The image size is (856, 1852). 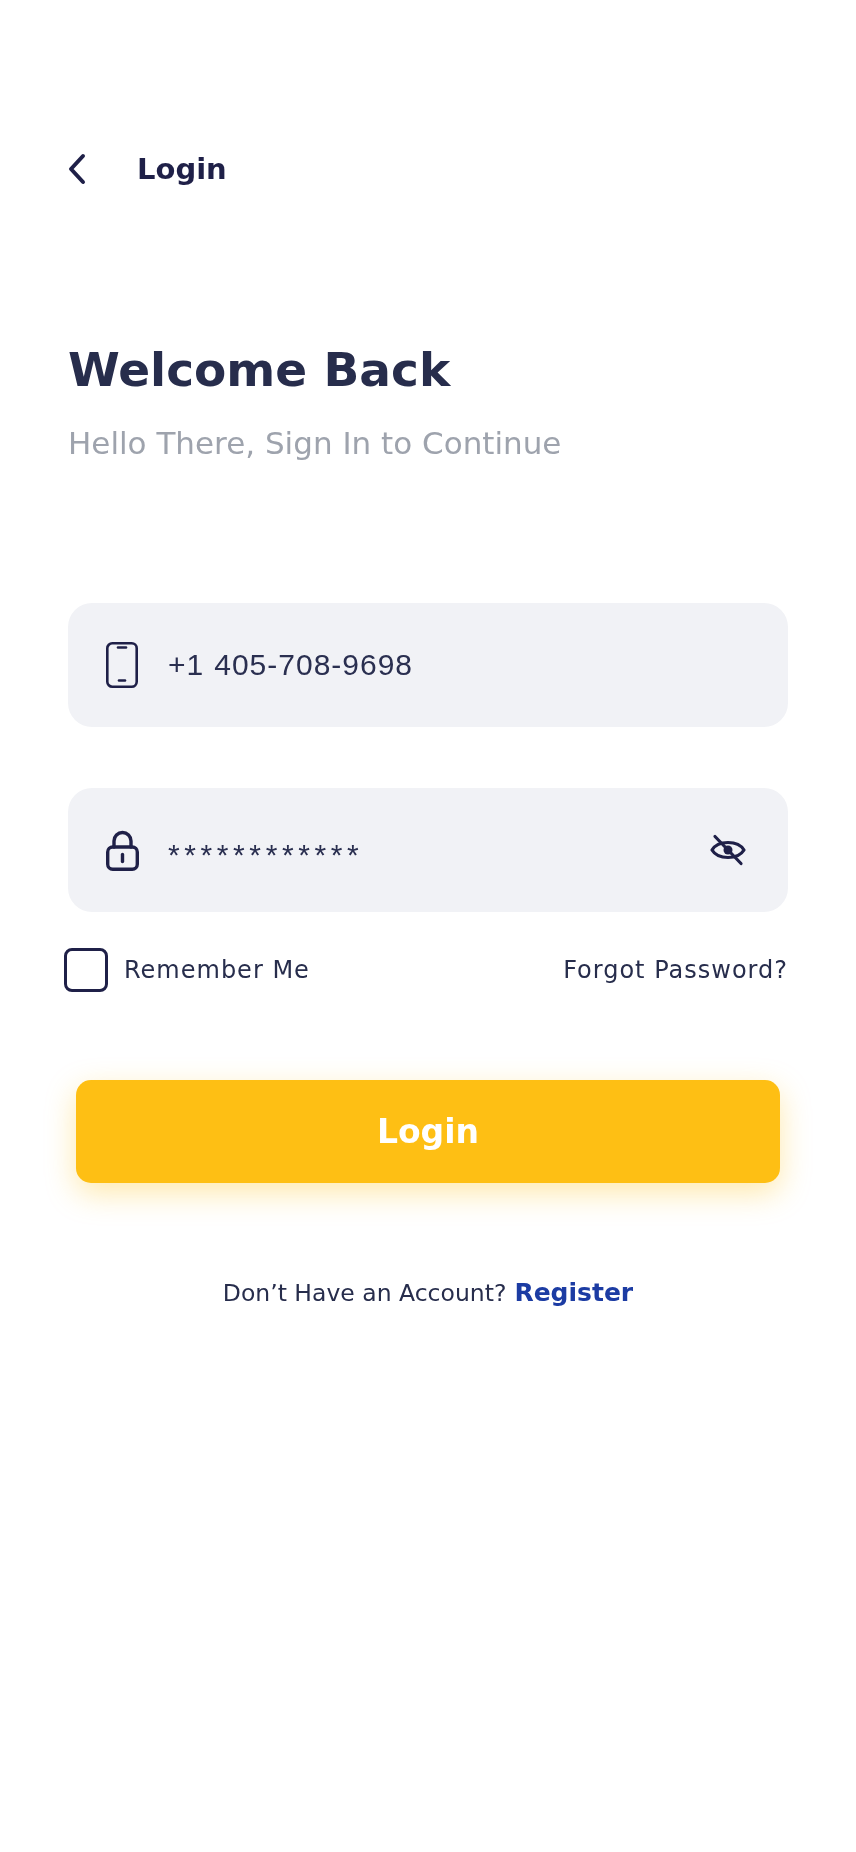 What do you see at coordinates (428, 850) in the screenshot?
I see `password-field: ************` at bounding box center [428, 850].